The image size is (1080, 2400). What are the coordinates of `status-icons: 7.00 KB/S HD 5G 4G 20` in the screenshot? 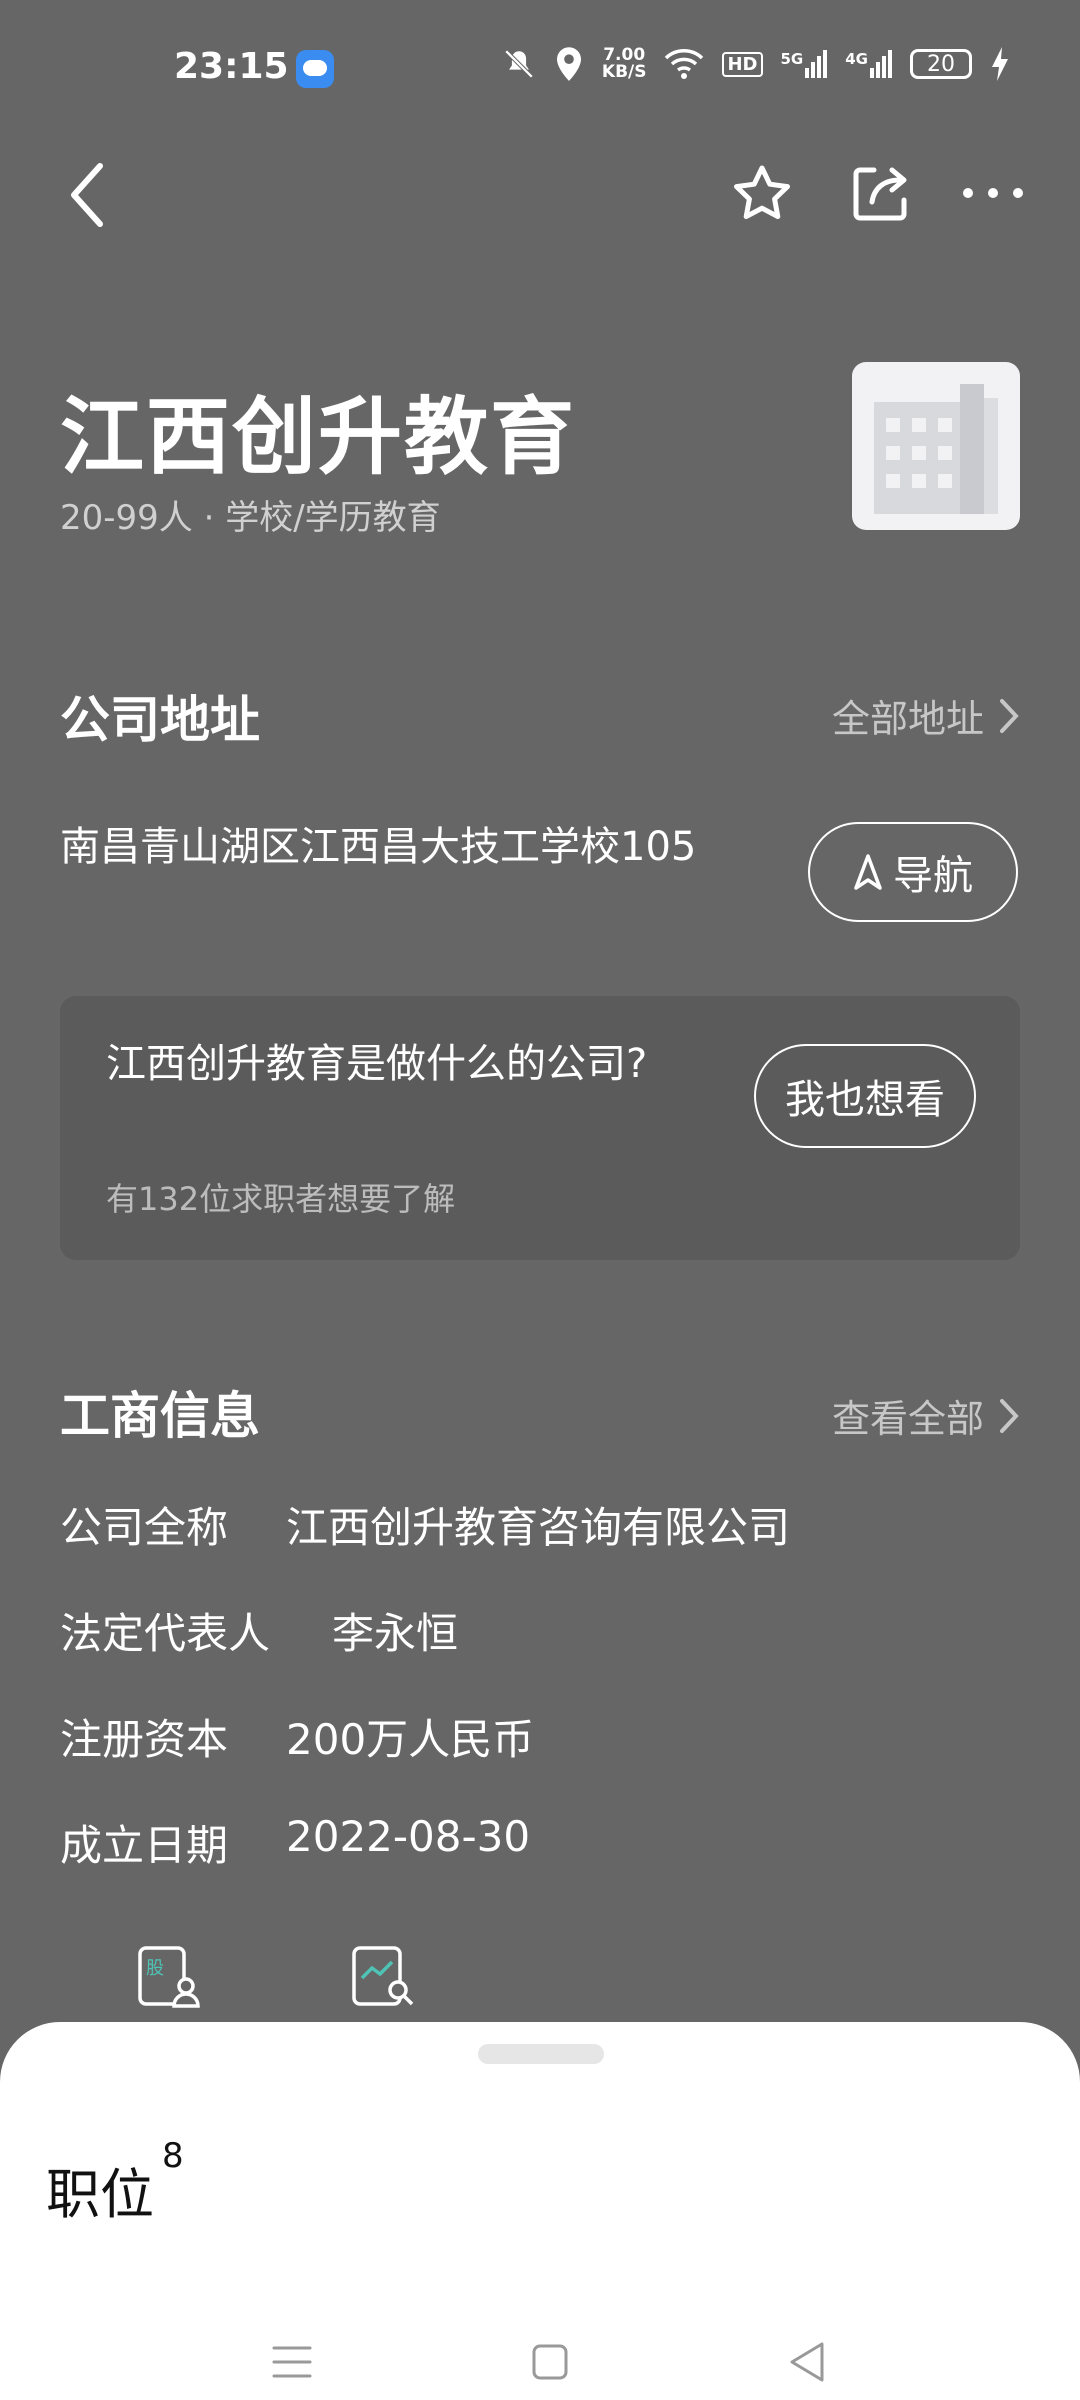 It's located at (756, 64).